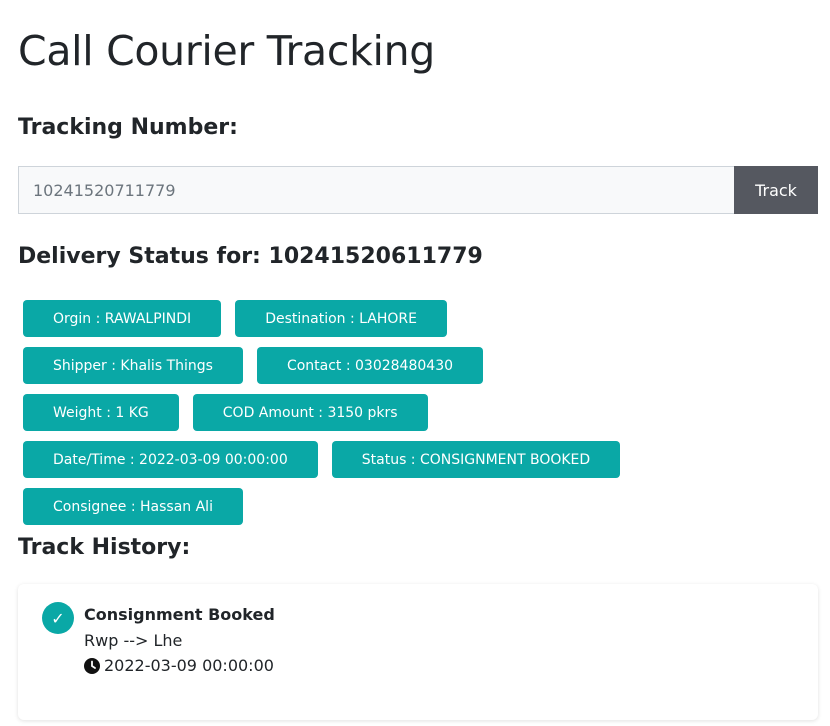 The image size is (830, 726). What do you see at coordinates (341, 318) in the screenshot?
I see `destination-badge: Destination : LAHORE` at bounding box center [341, 318].